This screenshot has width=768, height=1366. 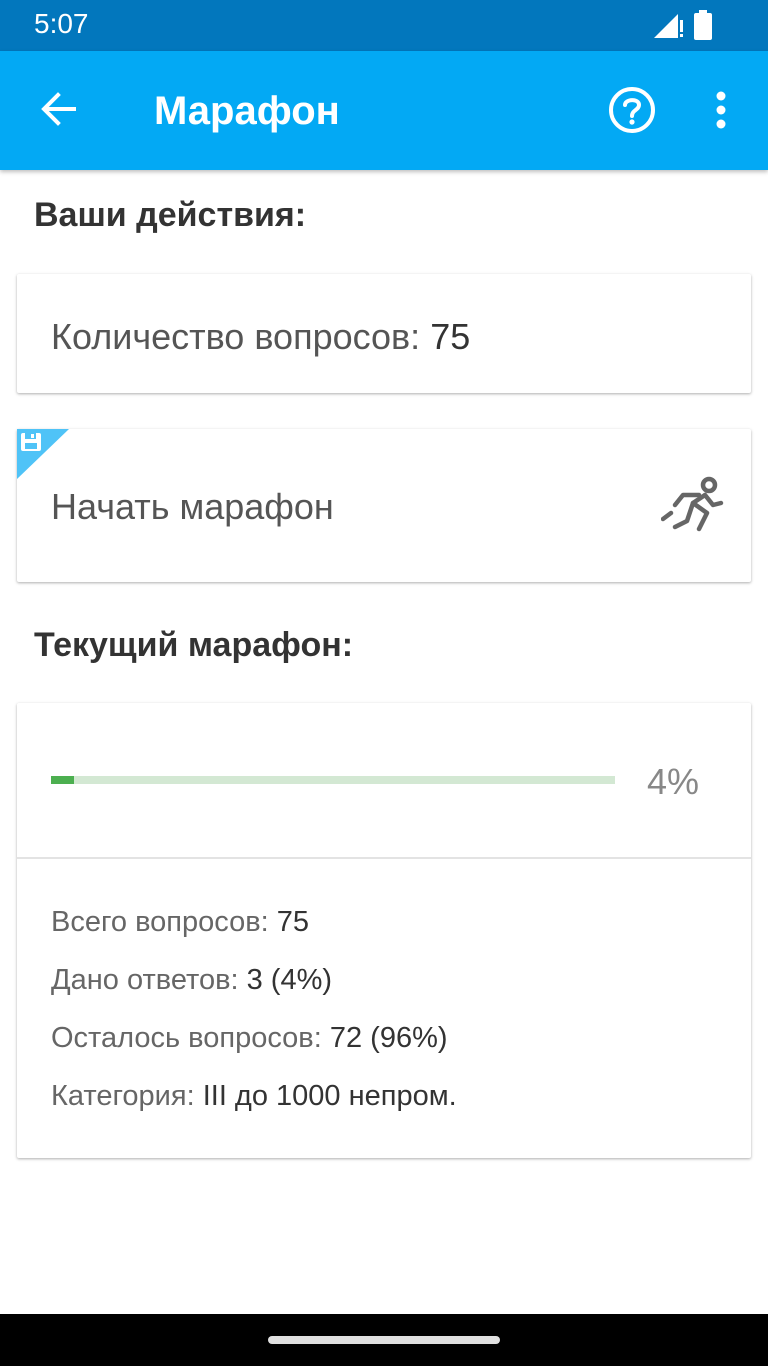 What do you see at coordinates (43, 454) in the screenshot?
I see `floppy-save-icon` at bounding box center [43, 454].